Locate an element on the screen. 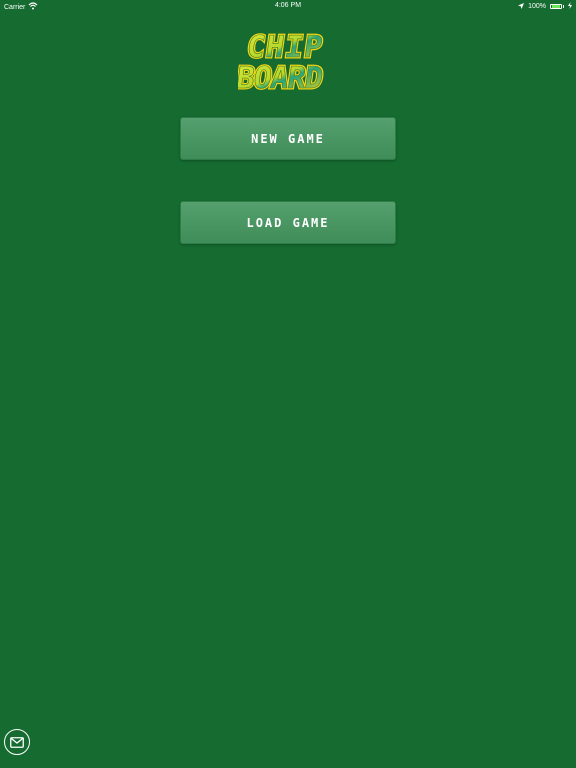  battery-fill is located at coordinates (556, 6).